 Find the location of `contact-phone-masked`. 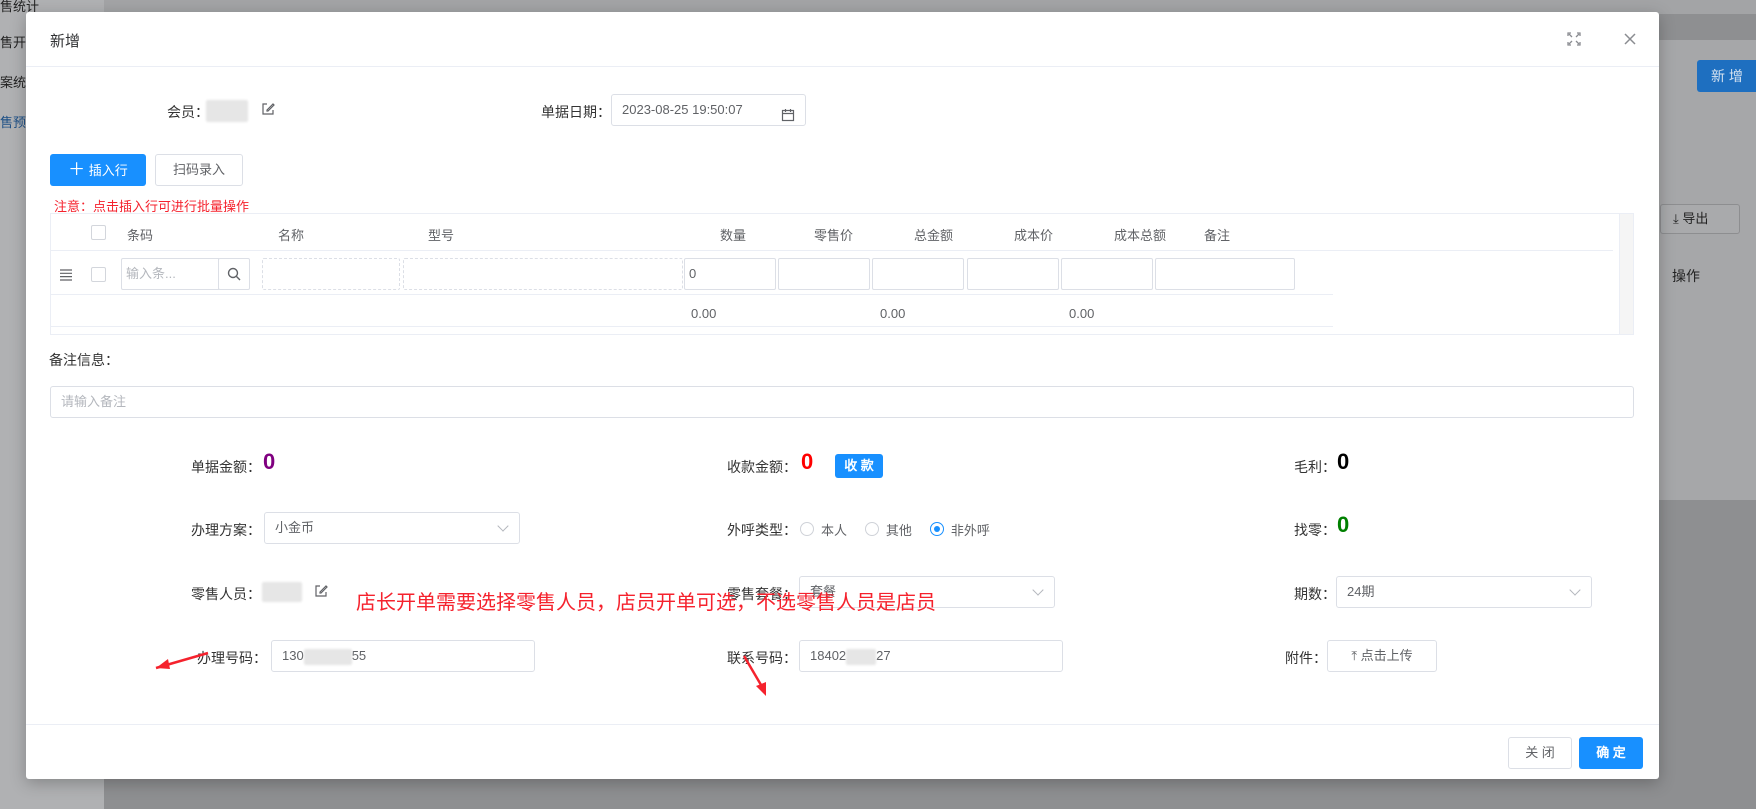

contact-phone-masked is located at coordinates (861, 656).